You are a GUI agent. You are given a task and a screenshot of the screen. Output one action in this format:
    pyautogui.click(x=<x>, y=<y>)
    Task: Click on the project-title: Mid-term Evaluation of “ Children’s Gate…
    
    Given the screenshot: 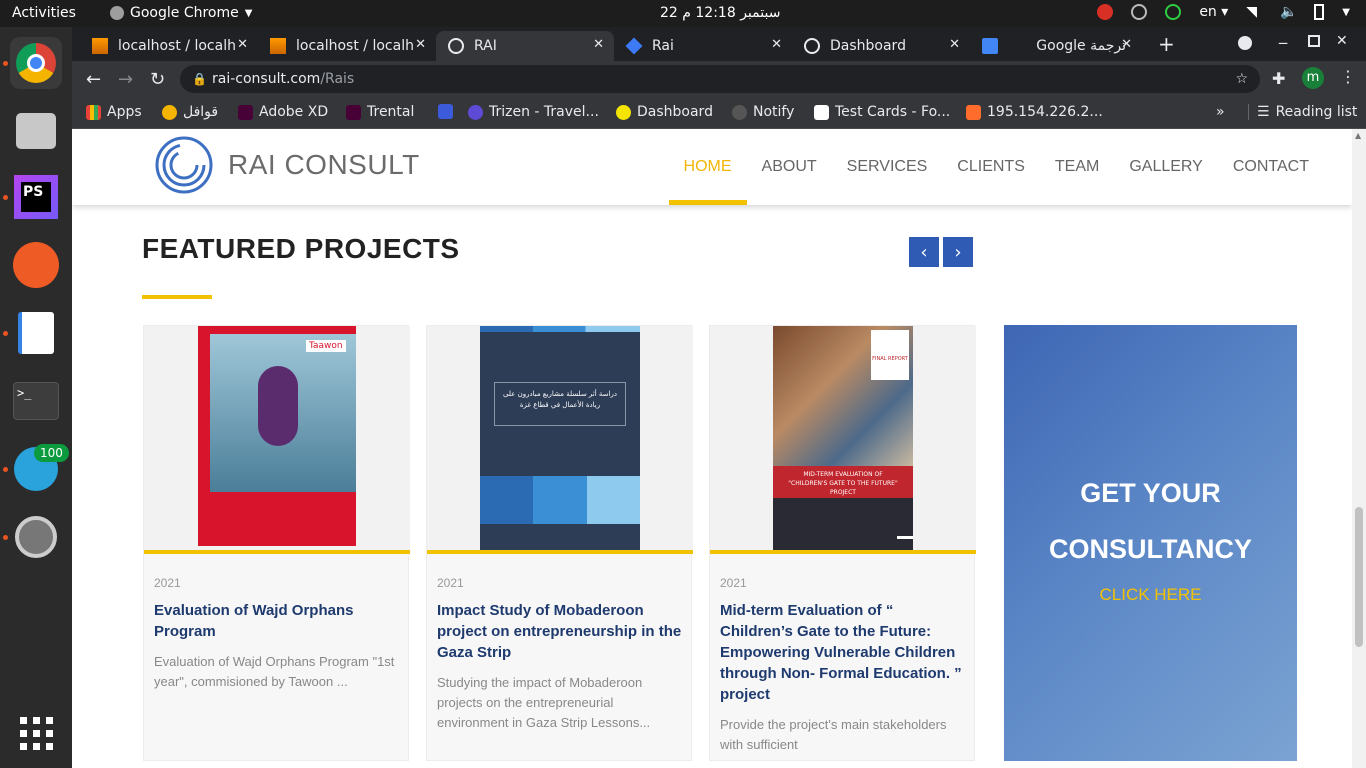 What is the action you would take?
    pyautogui.click(x=843, y=652)
    